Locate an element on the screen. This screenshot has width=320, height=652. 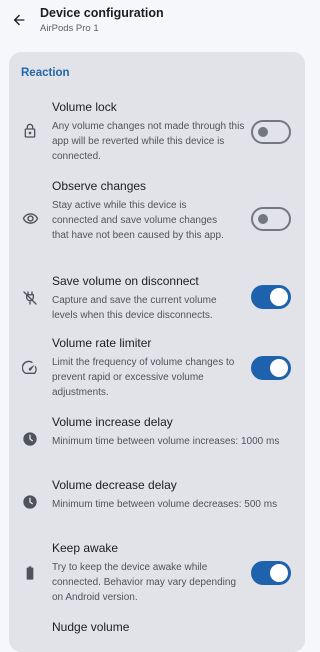
setting-title: Volume lock is located at coordinates (84, 107).